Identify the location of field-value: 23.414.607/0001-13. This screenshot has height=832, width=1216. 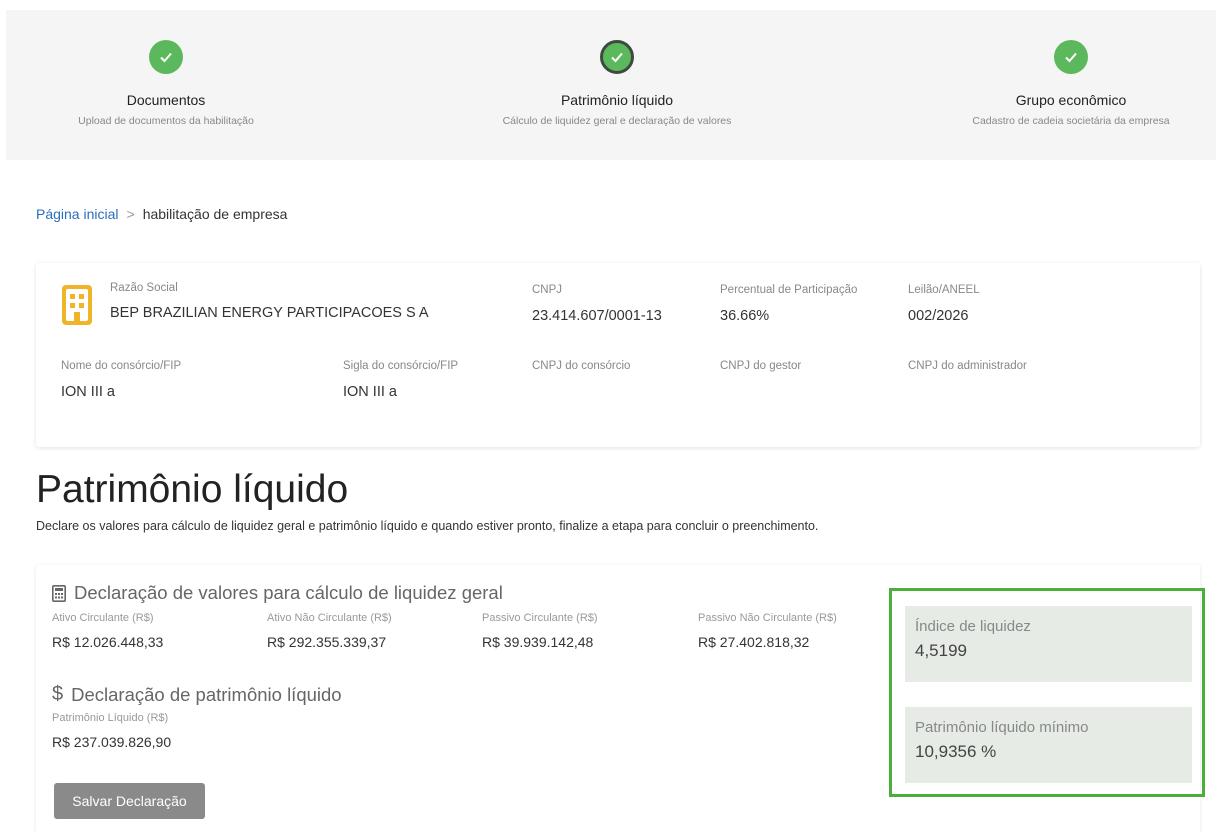
(597, 316).